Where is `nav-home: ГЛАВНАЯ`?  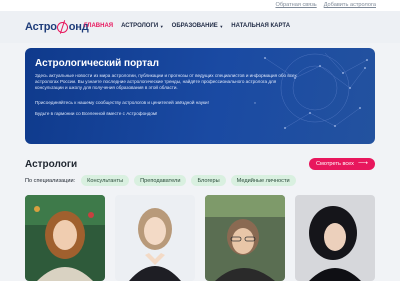 nav-home: ГЛАВНАЯ is located at coordinates (98, 26).